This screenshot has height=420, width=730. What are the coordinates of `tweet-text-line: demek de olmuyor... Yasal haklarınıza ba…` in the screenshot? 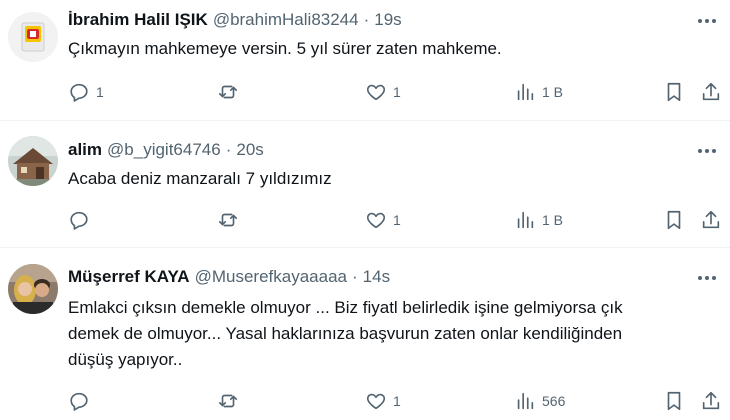 It's located at (345, 333).